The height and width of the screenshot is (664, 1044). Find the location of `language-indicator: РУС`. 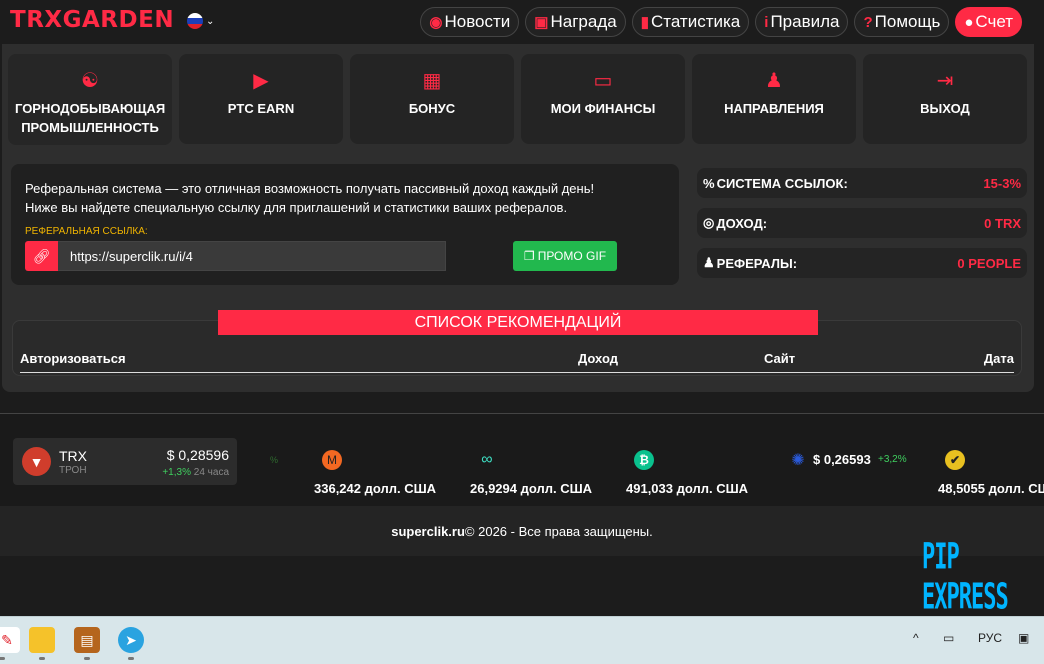

language-indicator: РУС is located at coordinates (990, 638).